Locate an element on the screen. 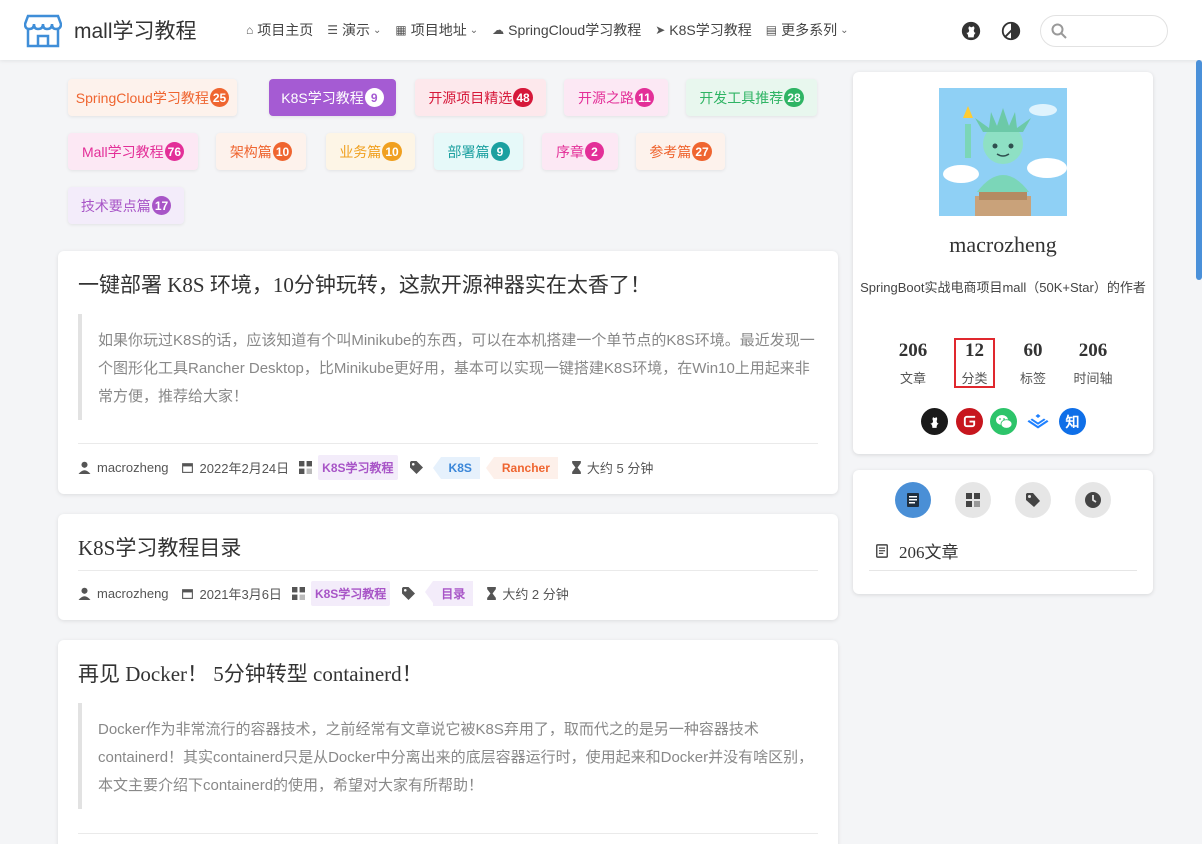 The image size is (1202, 844). category-tag-mall: Mall学习教程 76 is located at coordinates (133, 151).